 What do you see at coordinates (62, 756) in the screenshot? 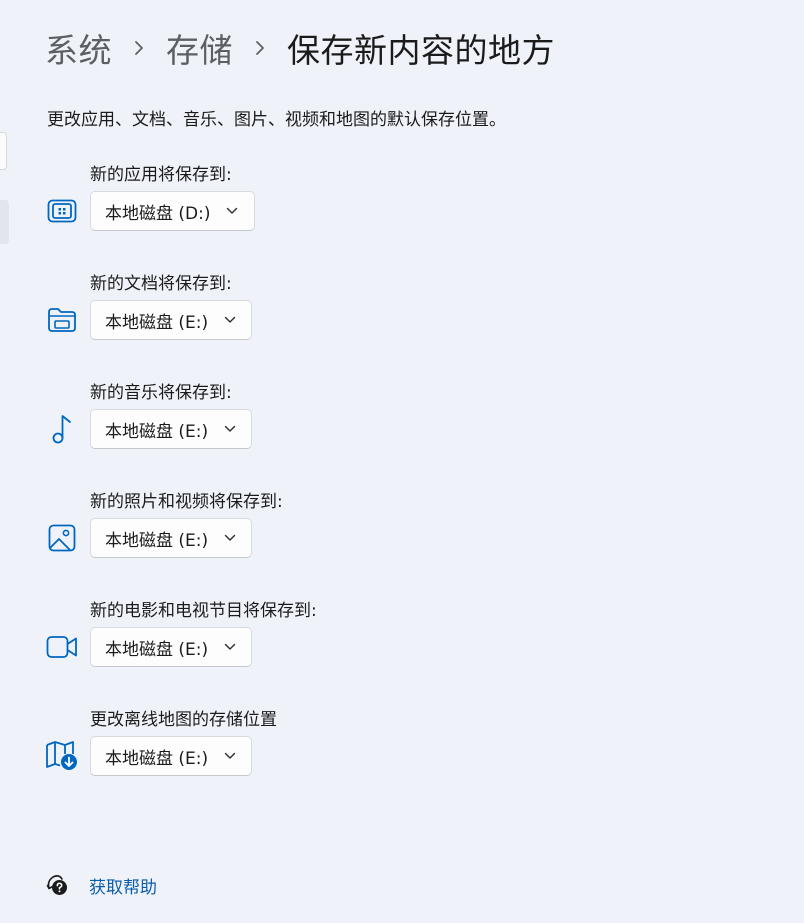
I see `offline-map-icon` at bounding box center [62, 756].